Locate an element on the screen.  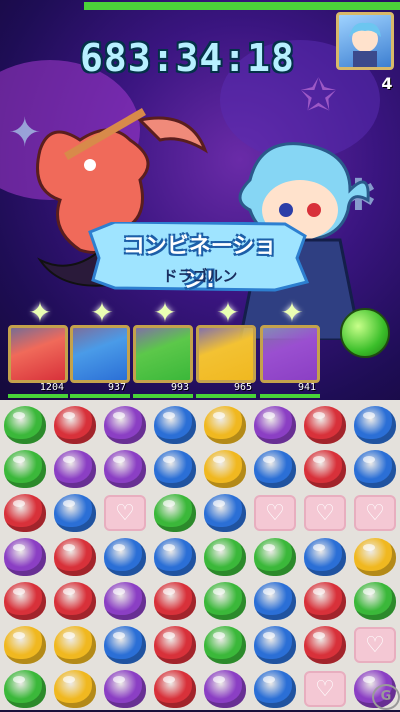
card-hp-value: 937 is located at coordinates (116, 387).